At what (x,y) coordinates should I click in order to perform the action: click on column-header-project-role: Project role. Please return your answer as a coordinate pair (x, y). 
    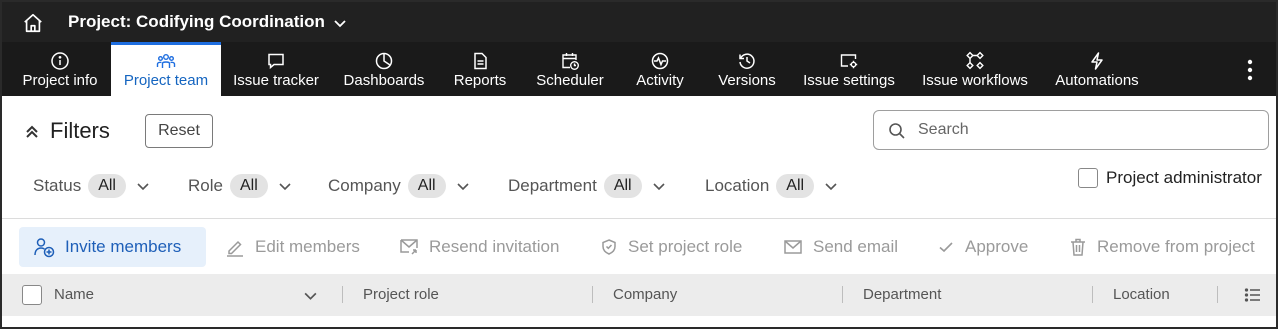
    Looking at the image, I should click on (401, 294).